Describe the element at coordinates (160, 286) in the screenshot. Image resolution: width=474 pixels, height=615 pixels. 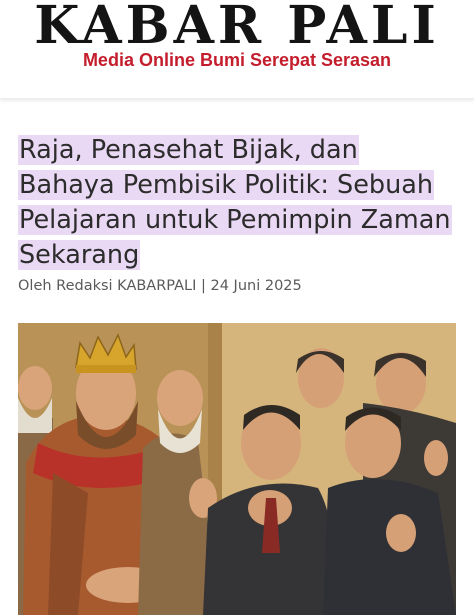
I see `article-byline: Oleh Redaksi KABARPALI | 24 Juni 2025` at that location.